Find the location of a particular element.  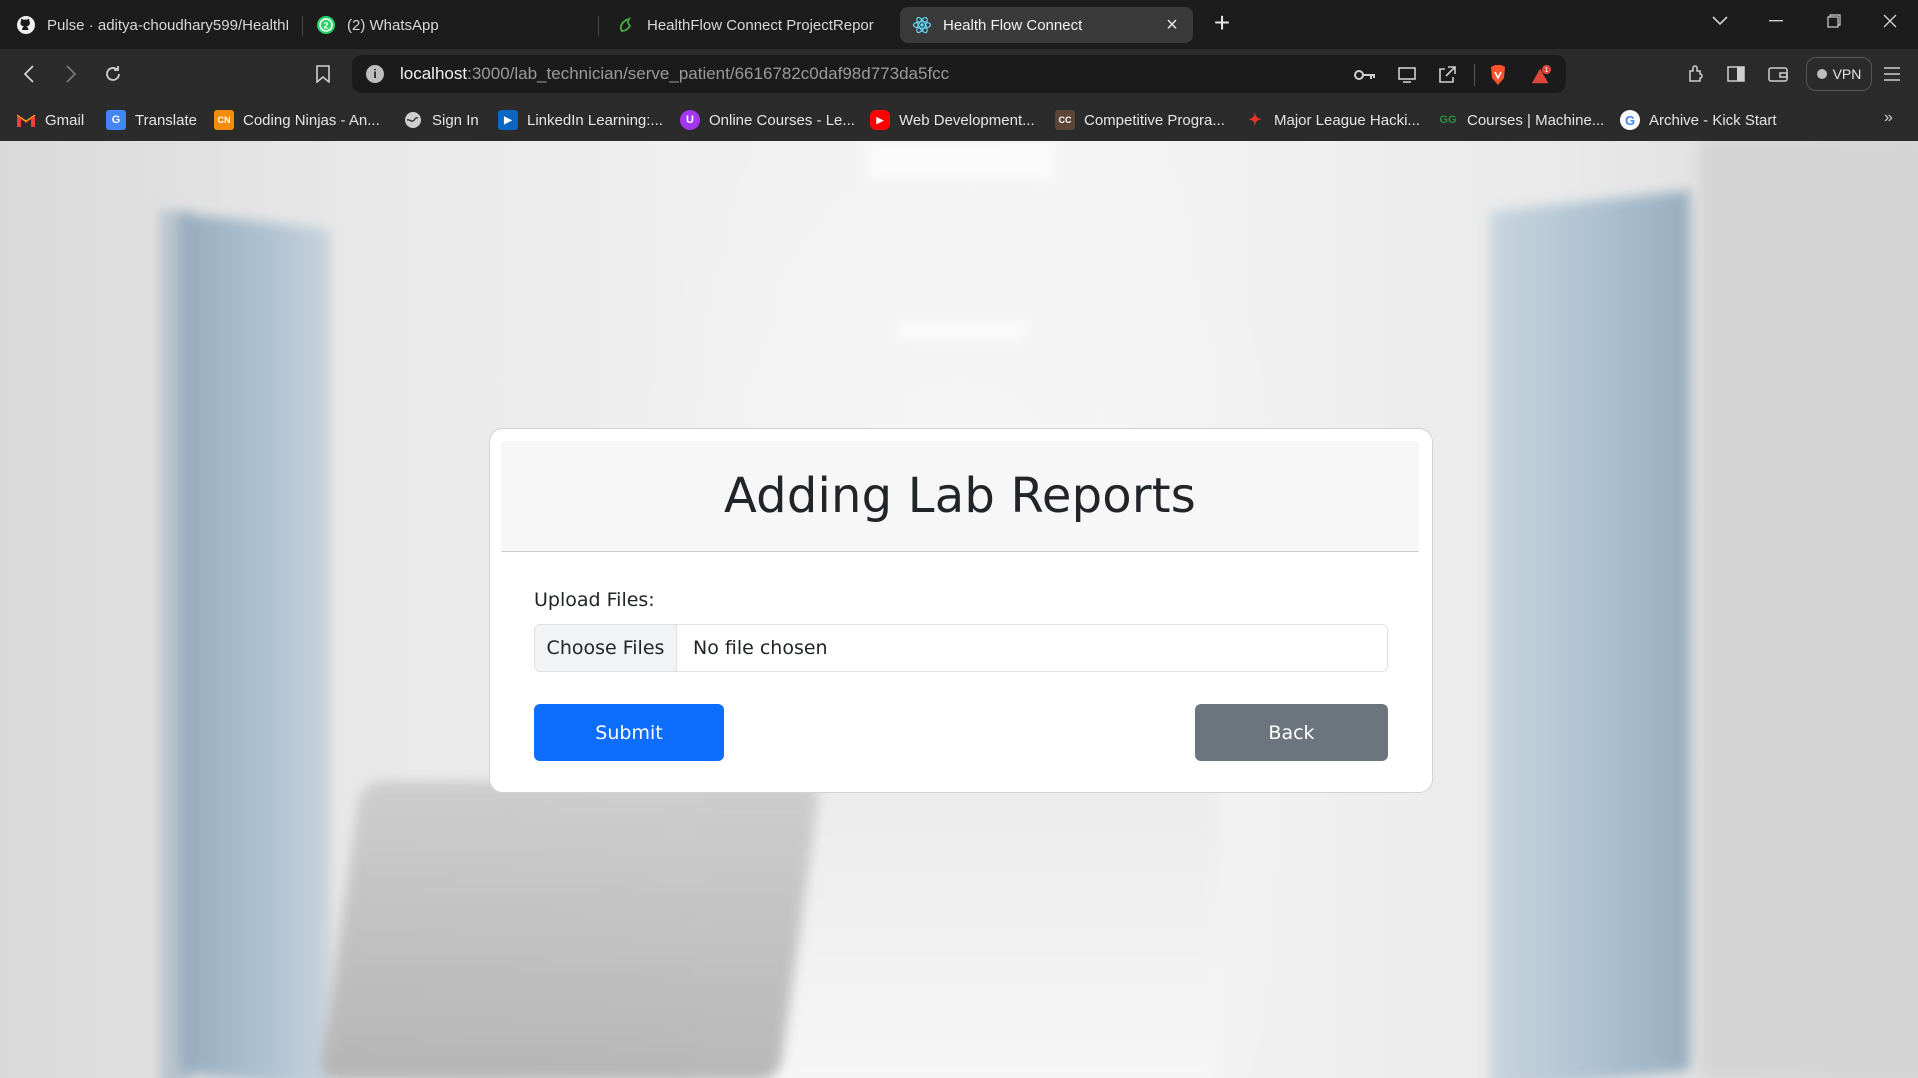

gfg-icon: GG is located at coordinates (1448, 120).